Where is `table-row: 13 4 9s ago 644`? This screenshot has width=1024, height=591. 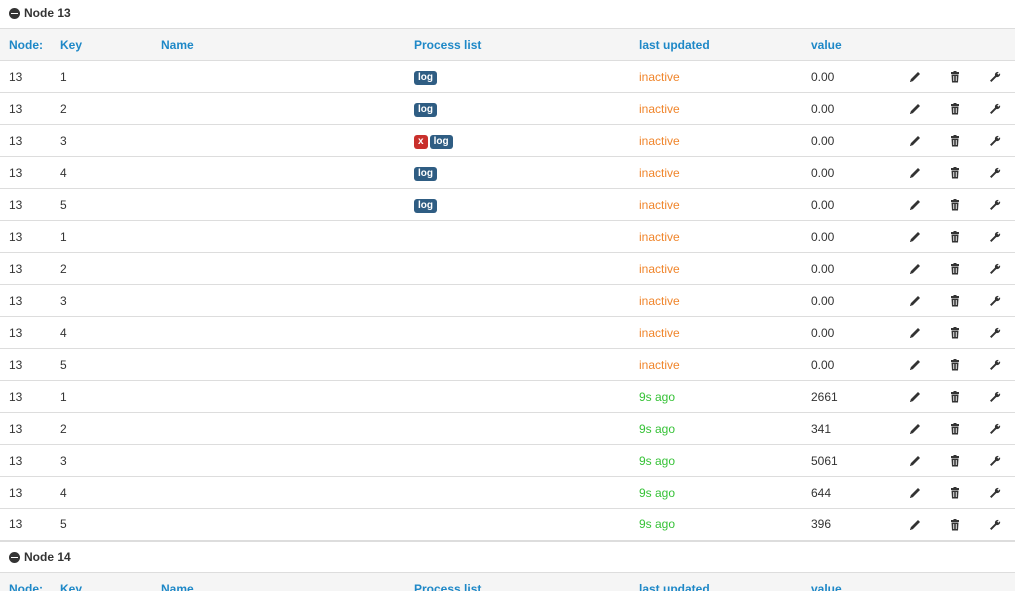
table-row: 13 4 9s ago 644 is located at coordinates (507, 492).